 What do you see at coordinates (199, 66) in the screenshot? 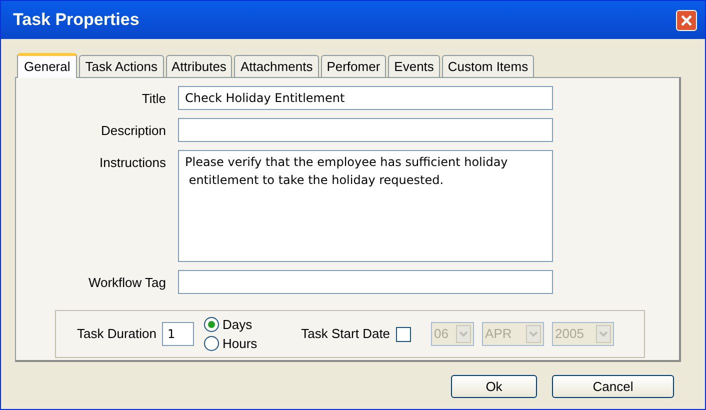
I see `tab: Attributes` at bounding box center [199, 66].